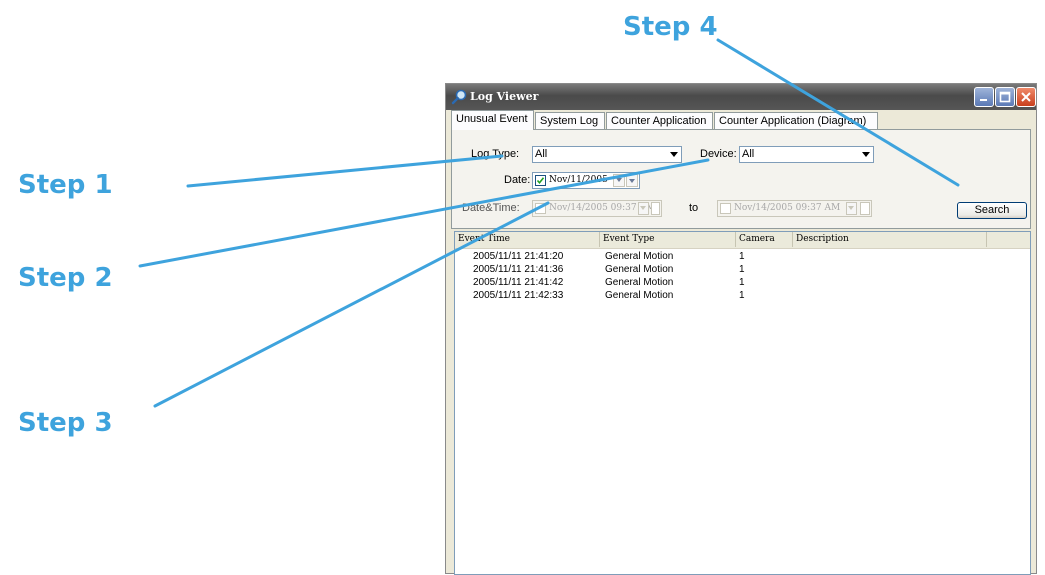  I want to click on log-type-select: All, so click(607, 154).